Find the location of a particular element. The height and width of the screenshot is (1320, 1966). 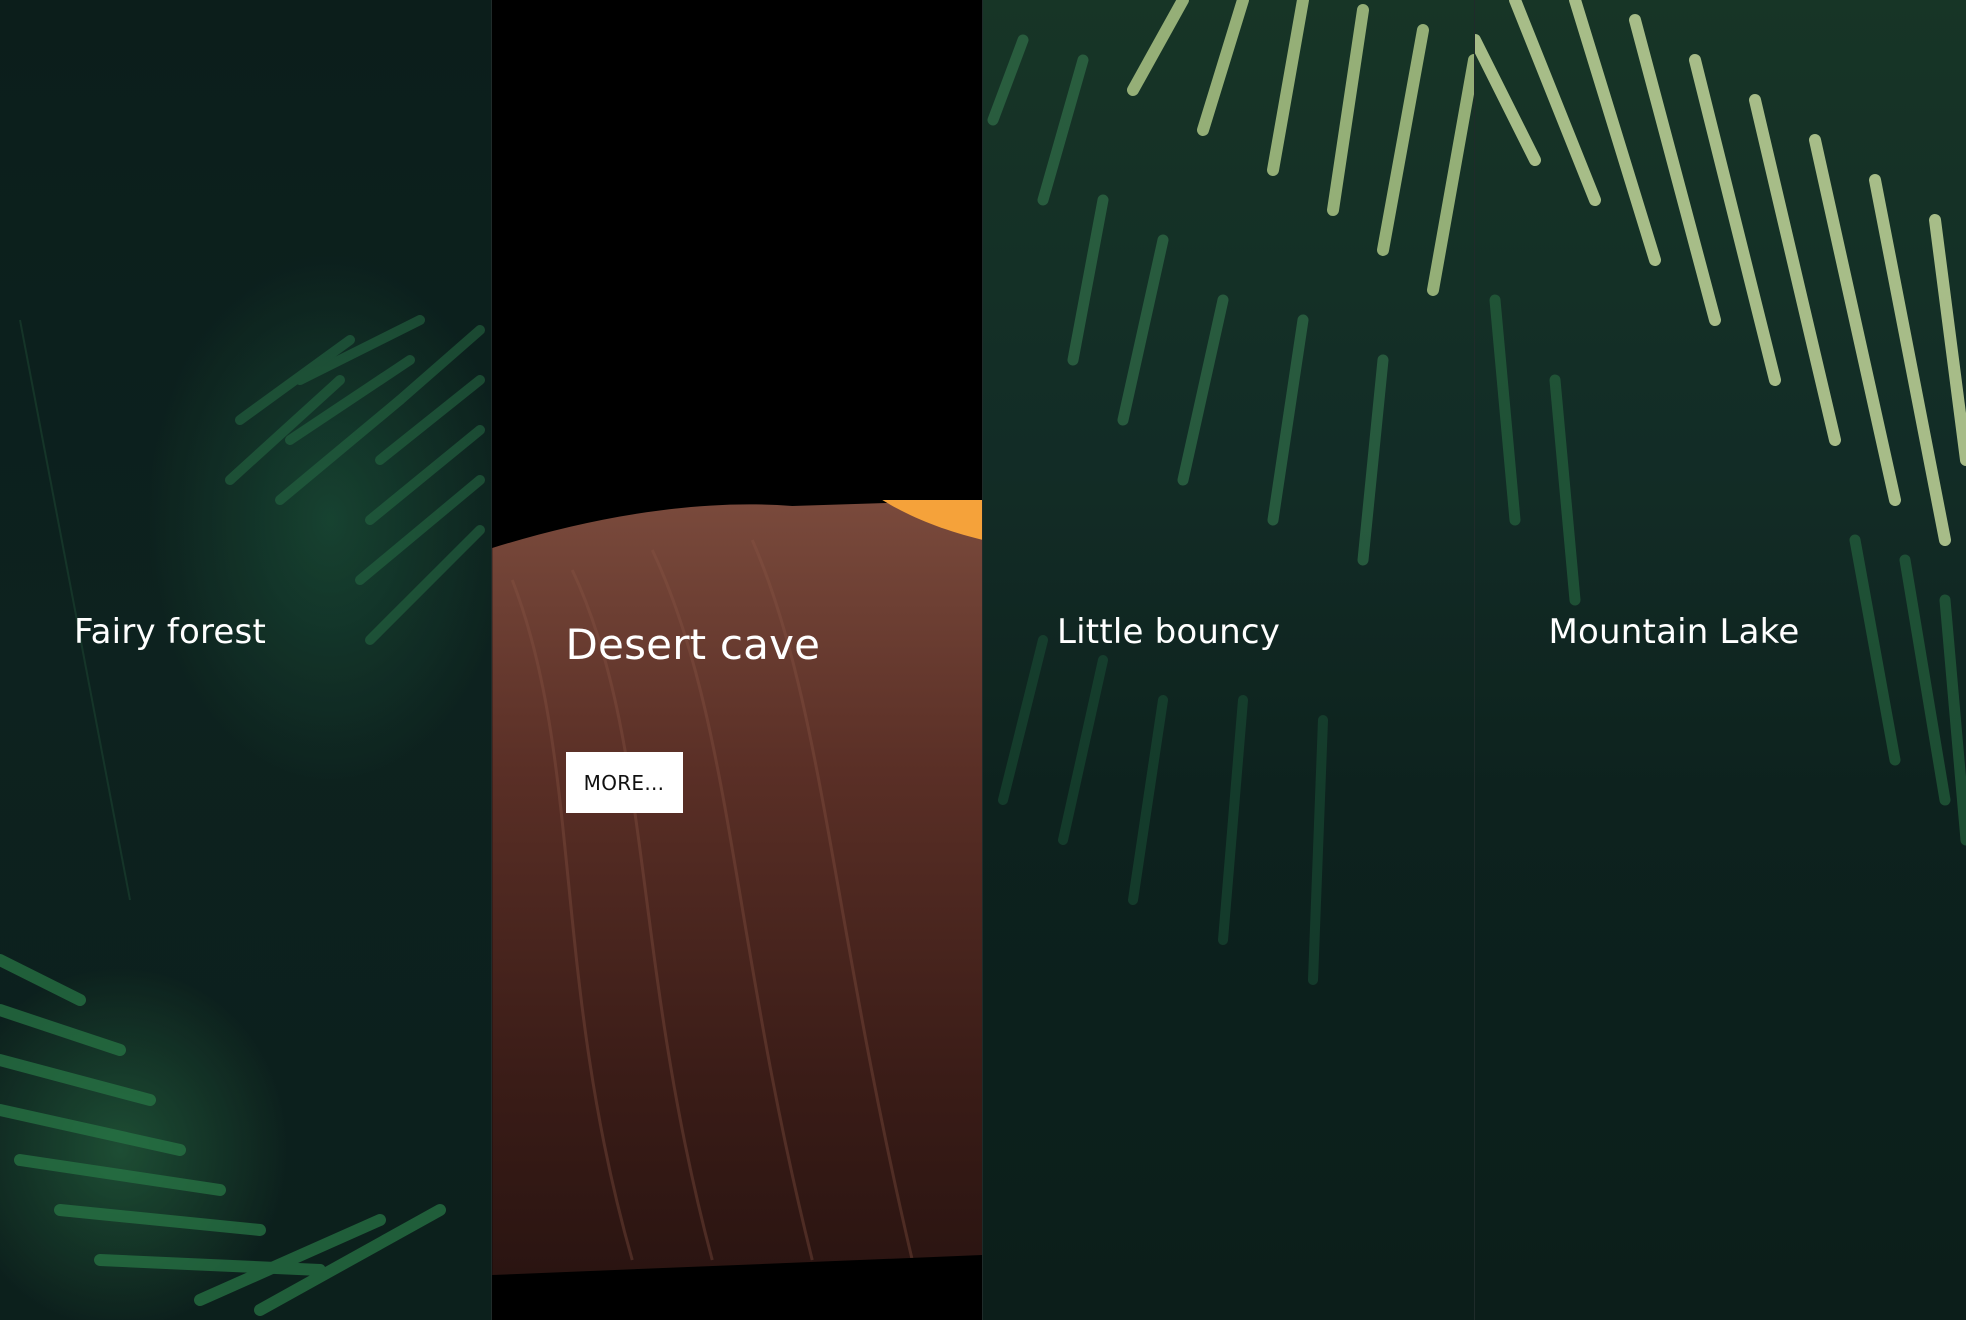

panel-title: Mountain Lake is located at coordinates (1674, 632).